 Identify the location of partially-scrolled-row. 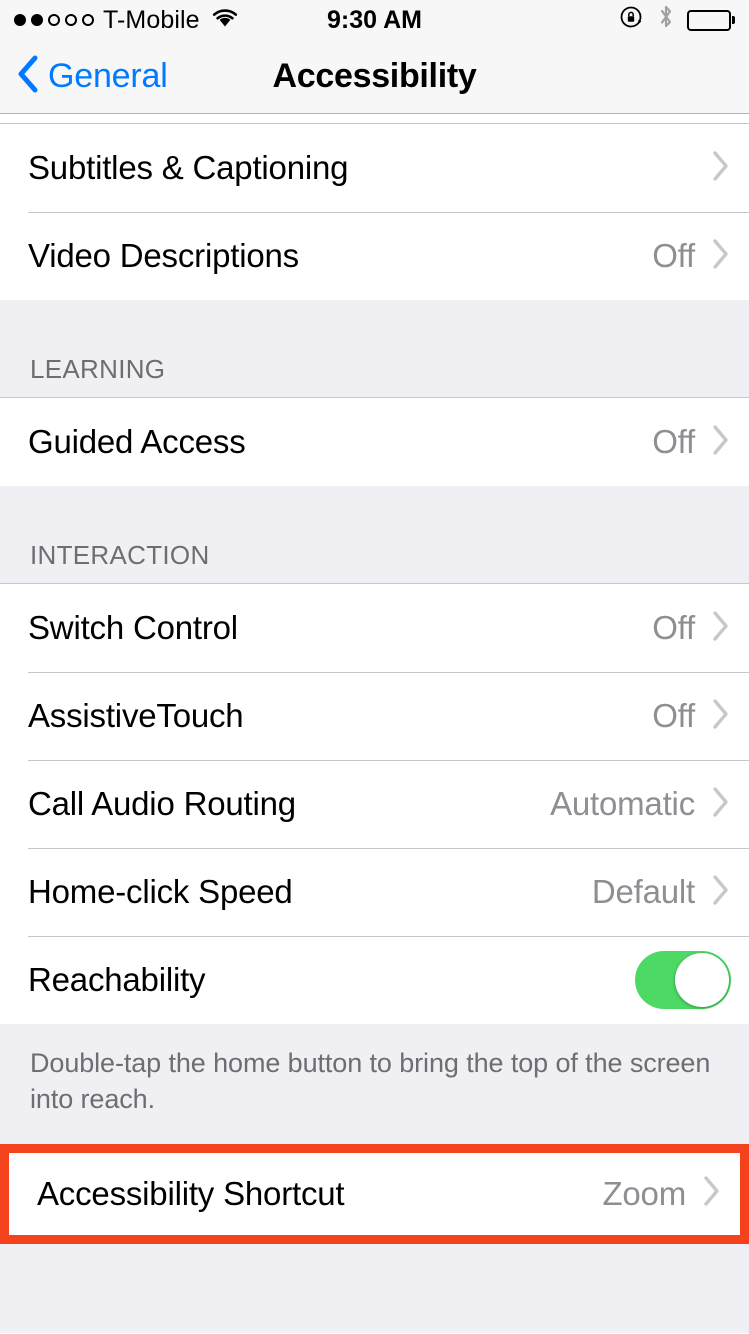
(374, 119).